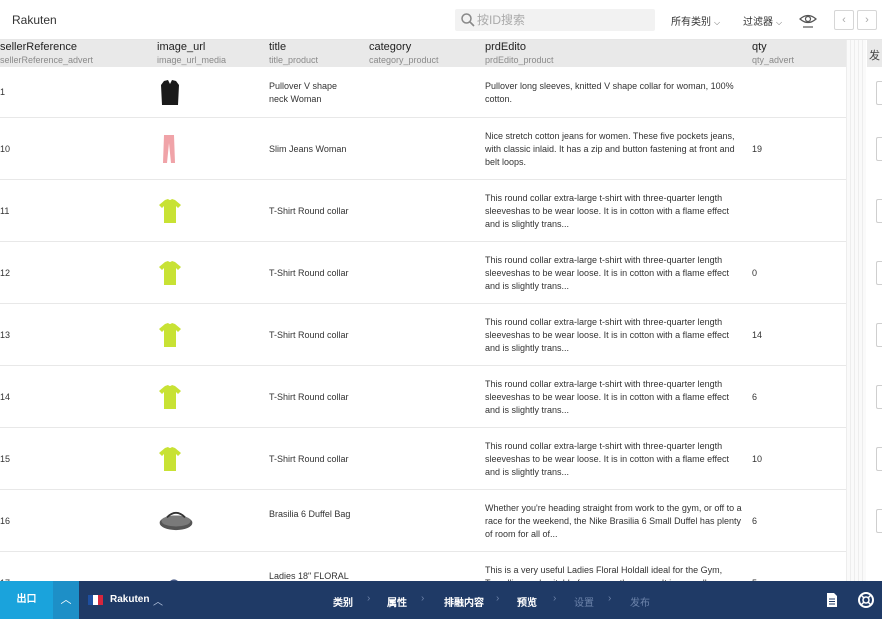  I want to click on filters-dropdown: 过滤器 ⌵, so click(762, 20).